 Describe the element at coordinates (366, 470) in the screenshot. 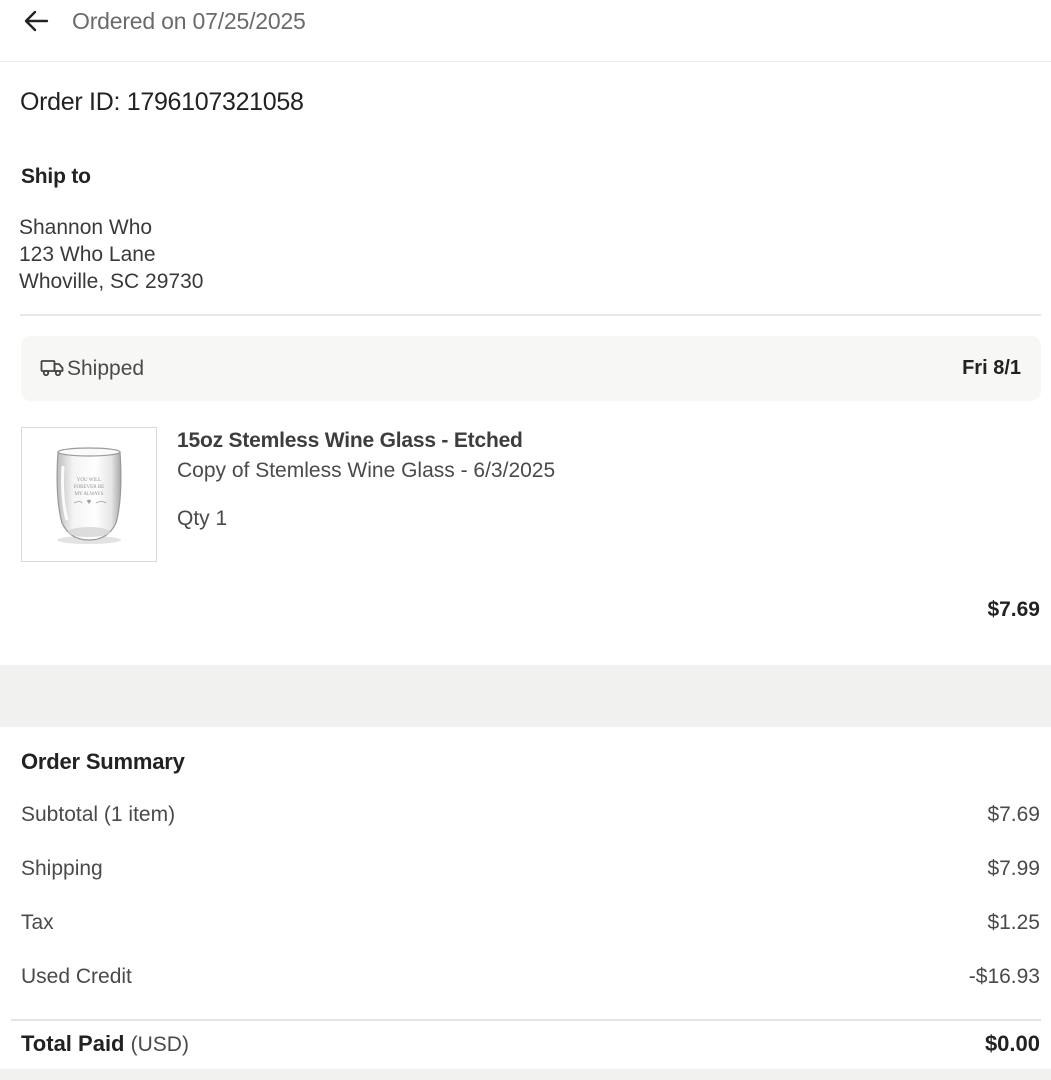

I see `product-variant: Copy of Stemless Wine Glass - 6/3/2025` at that location.